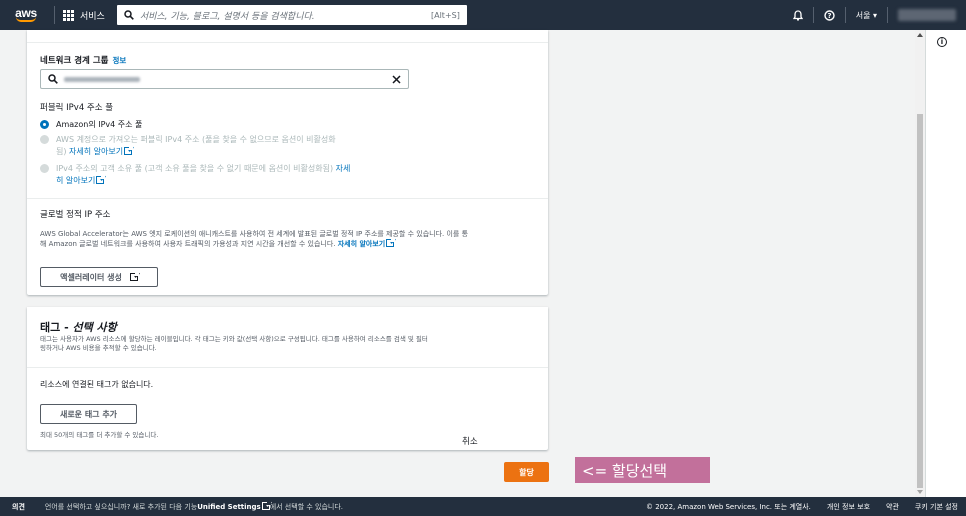 This screenshot has width=966, height=516. I want to click on account-menu, so click(927, 15).